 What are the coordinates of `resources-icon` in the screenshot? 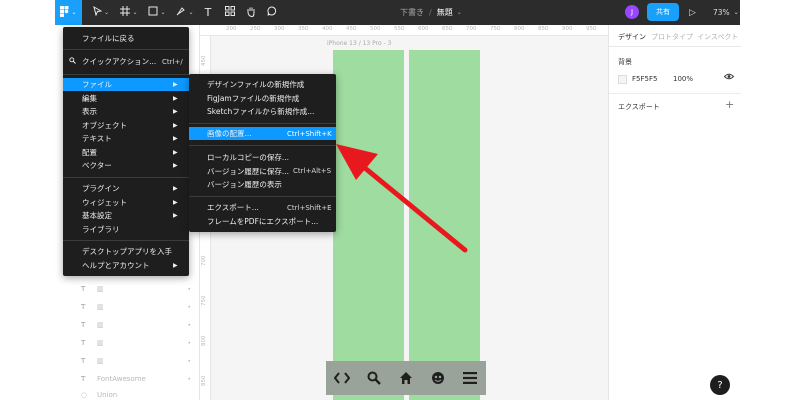 It's located at (230, 12).